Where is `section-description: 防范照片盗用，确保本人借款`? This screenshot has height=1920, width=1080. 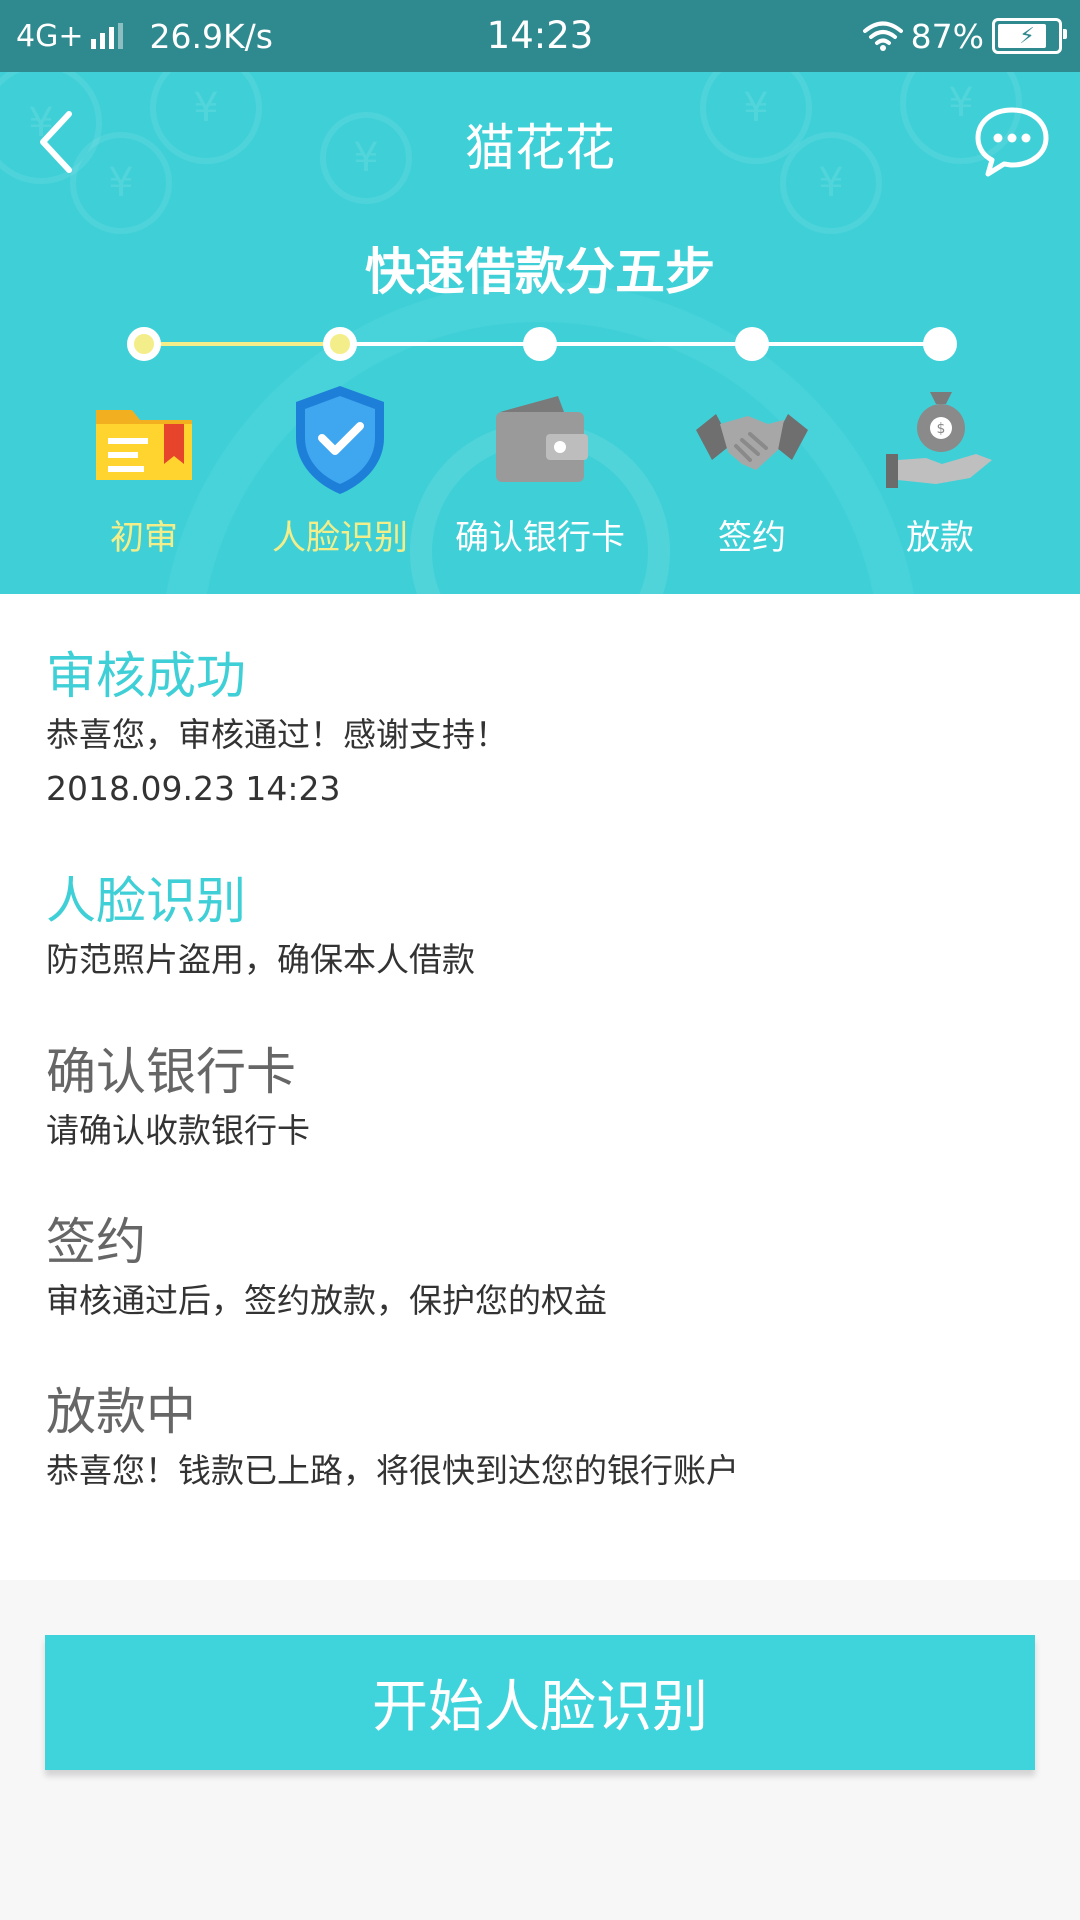 section-description: 防范照片盗用，确保本人借款 is located at coordinates (260, 959).